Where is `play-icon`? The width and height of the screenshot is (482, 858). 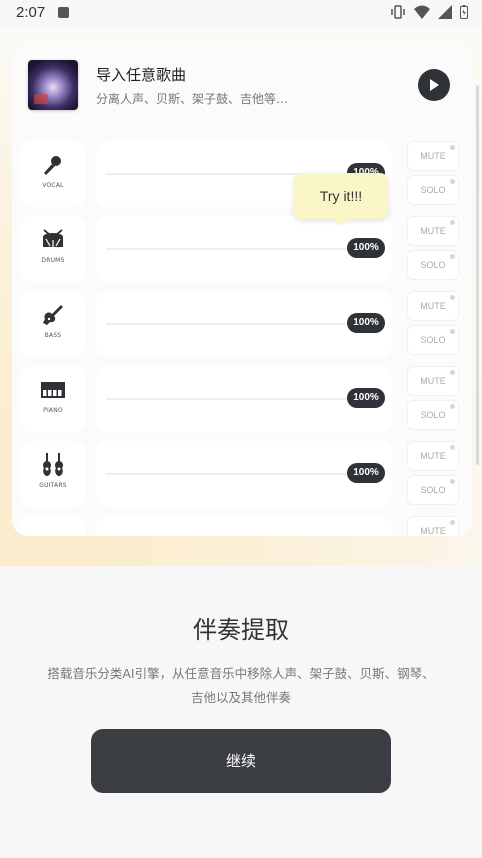 play-icon is located at coordinates (434, 85).